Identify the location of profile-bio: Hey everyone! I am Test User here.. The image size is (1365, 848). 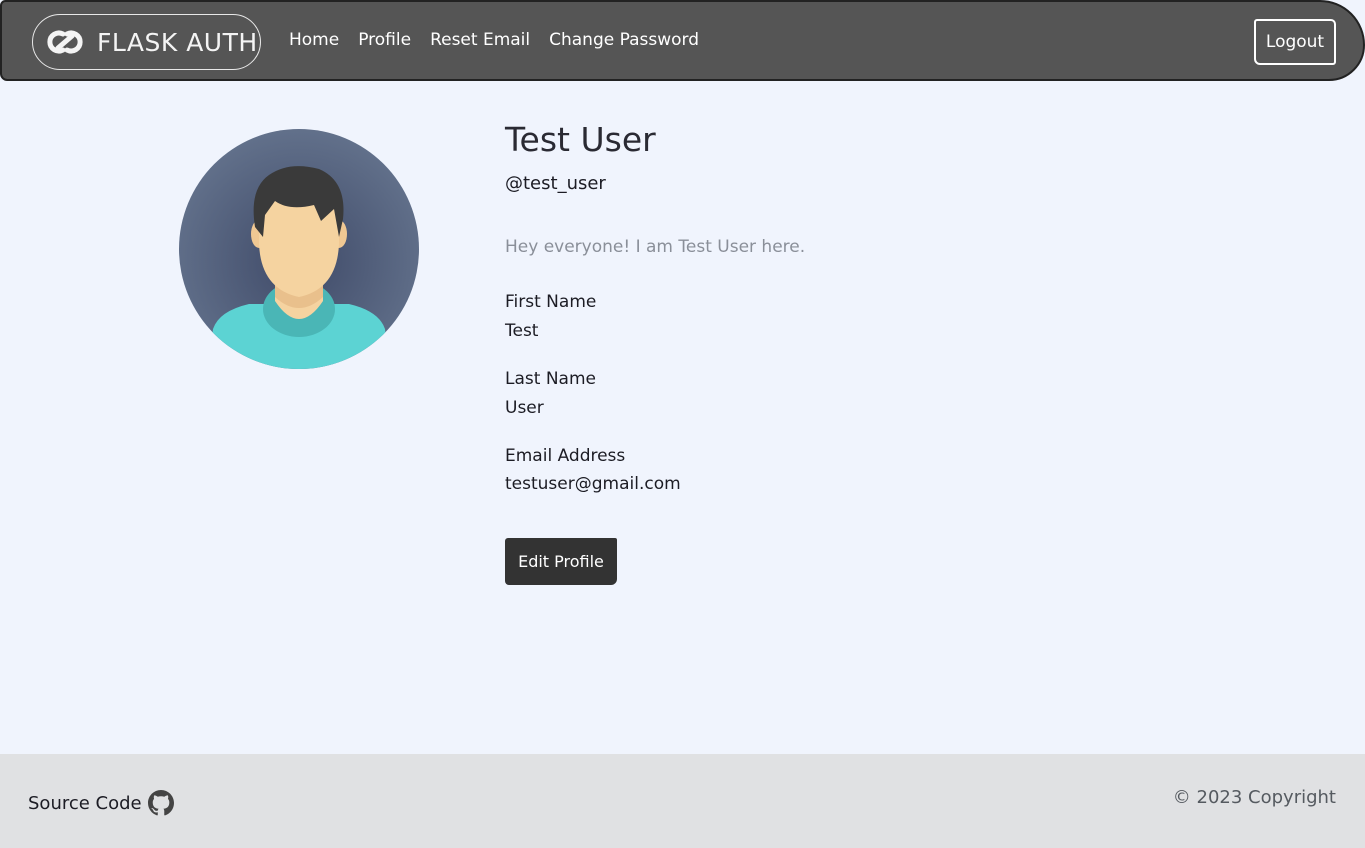
(655, 247).